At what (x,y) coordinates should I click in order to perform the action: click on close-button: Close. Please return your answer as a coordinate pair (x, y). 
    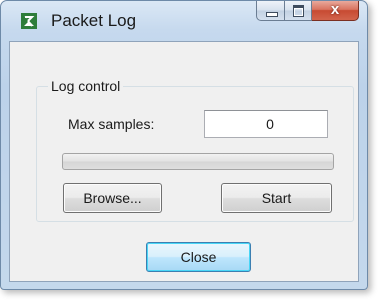
    Looking at the image, I should click on (198, 257).